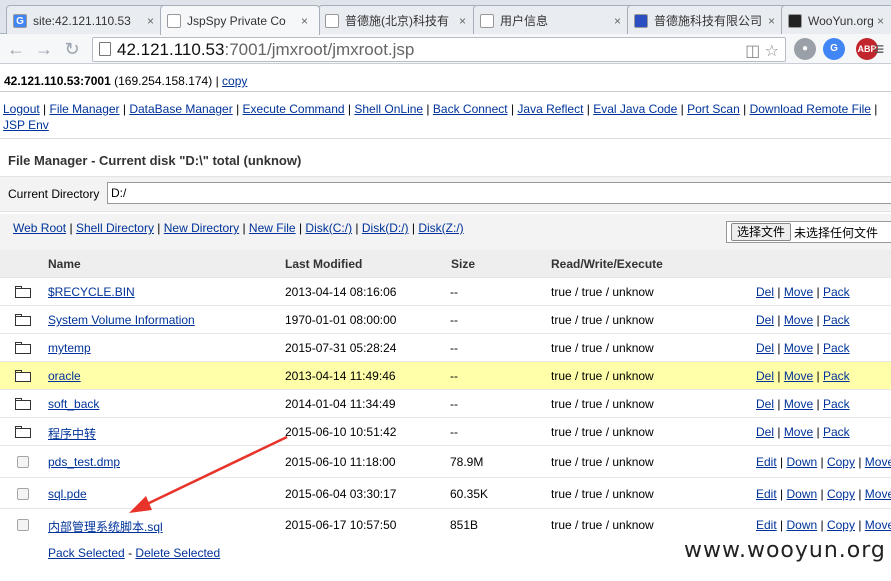  Describe the element at coordinates (72, 433) in the screenshot. I see `file-name-link: 程序中转` at that location.